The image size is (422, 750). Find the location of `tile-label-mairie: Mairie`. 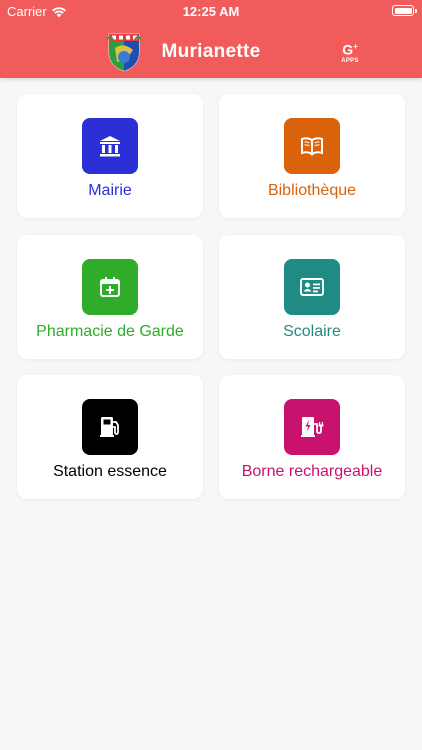

tile-label-mairie: Mairie is located at coordinates (110, 190).